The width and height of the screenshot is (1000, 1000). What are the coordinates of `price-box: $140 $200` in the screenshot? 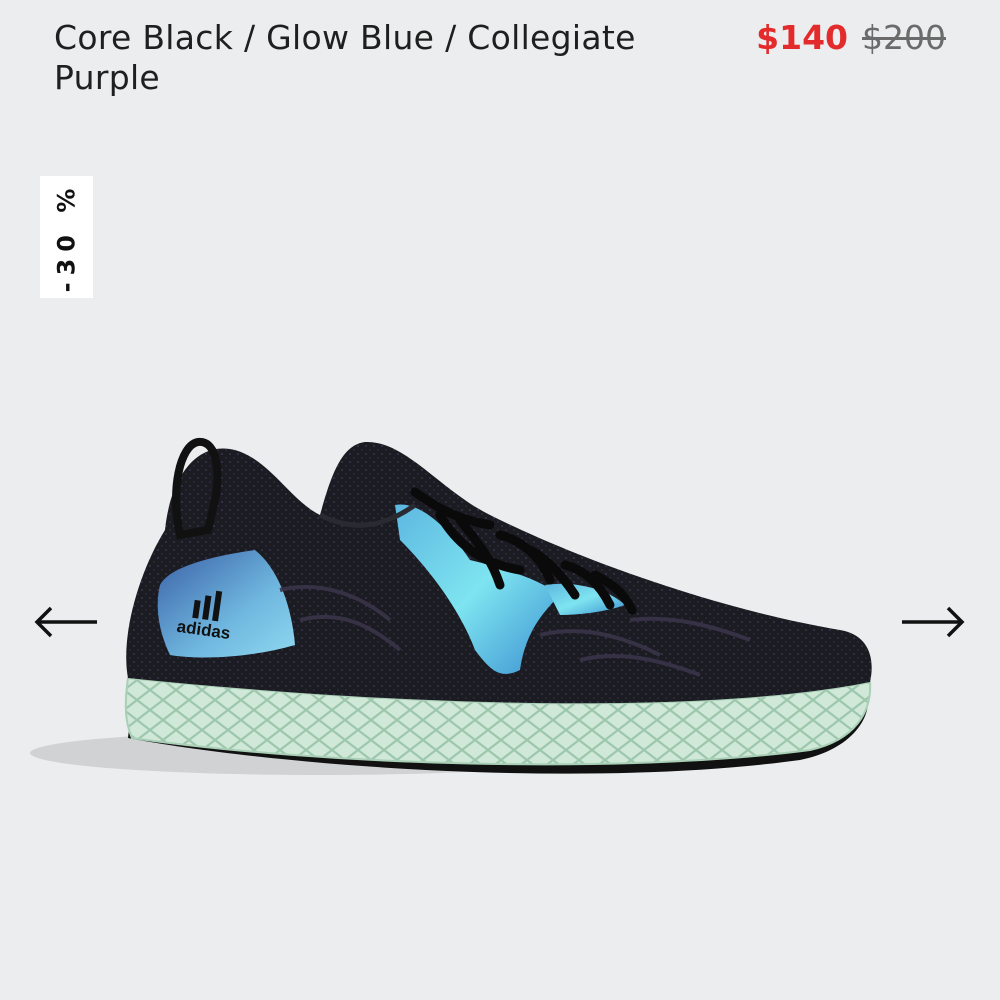 It's located at (851, 38).